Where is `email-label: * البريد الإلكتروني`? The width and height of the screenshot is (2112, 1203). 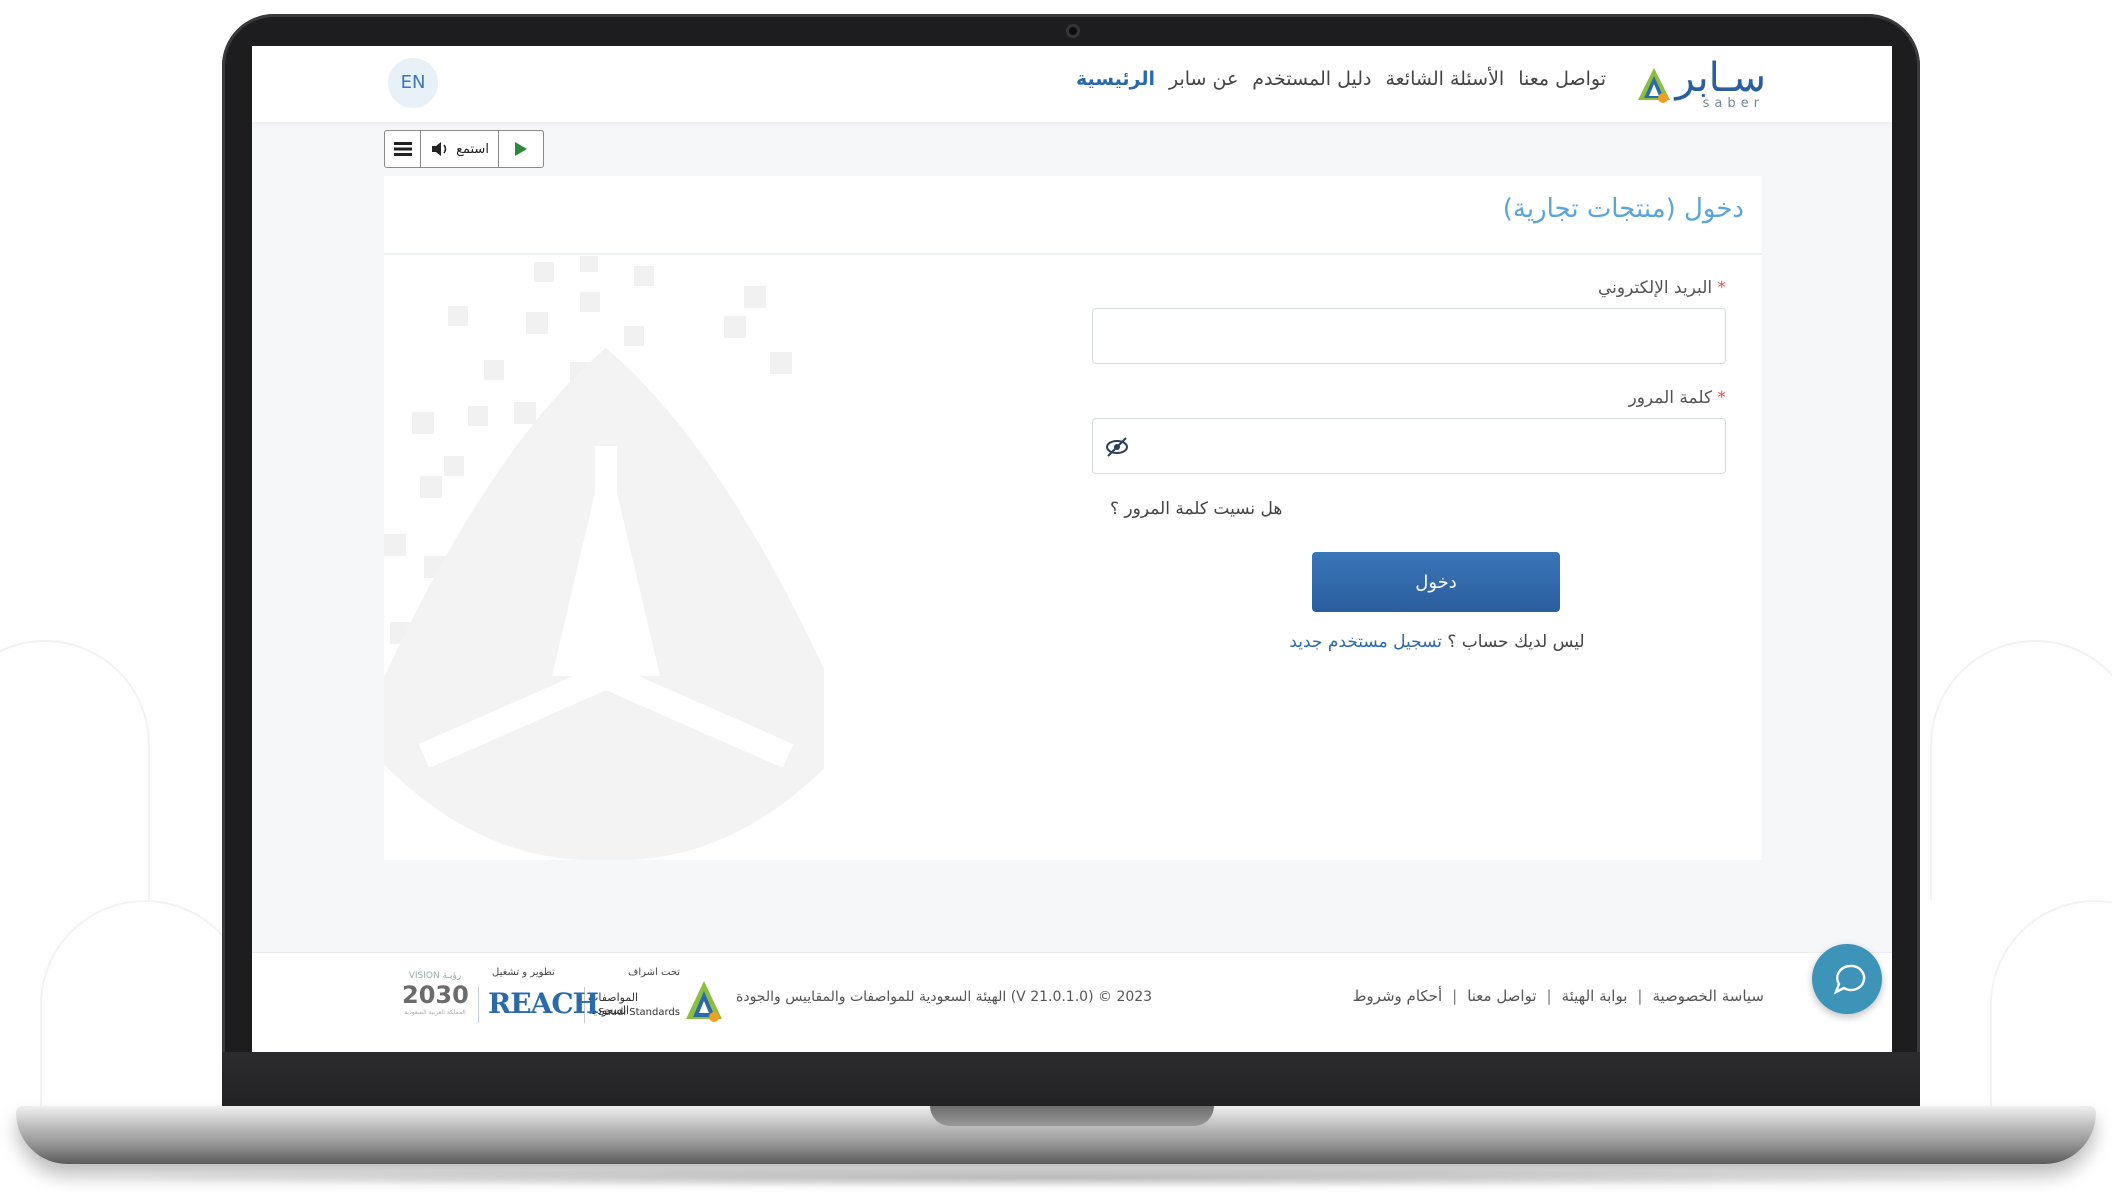
email-label: * البريد الإلكتروني is located at coordinates (1662, 288).